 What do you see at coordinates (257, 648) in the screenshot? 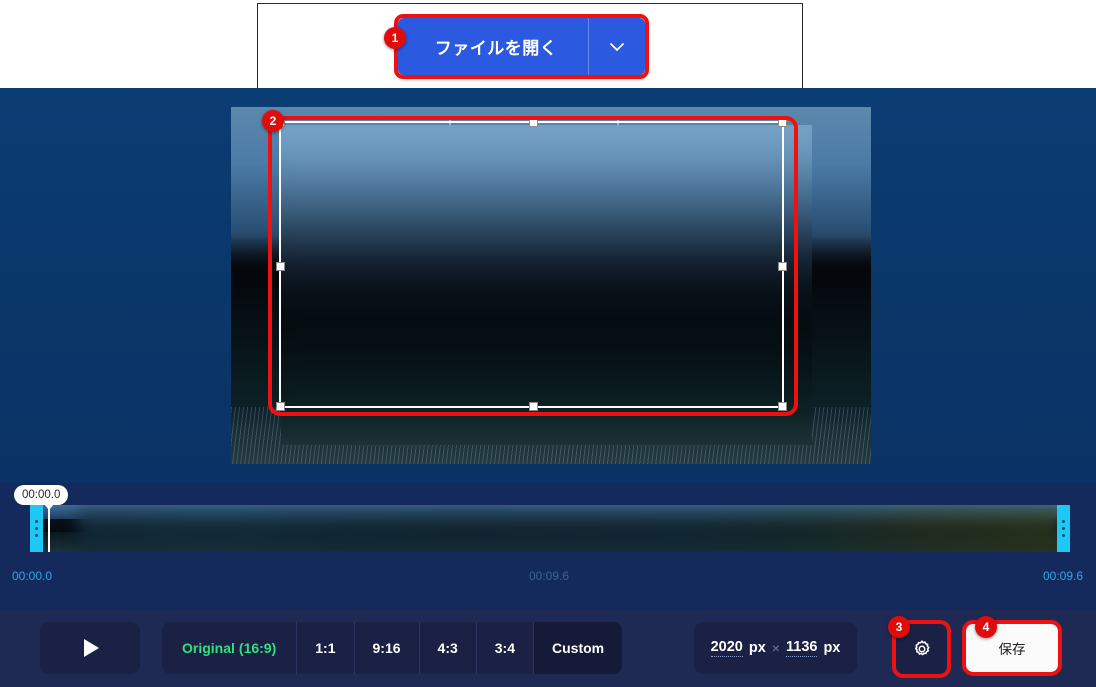
I see `aspect-ratio-original-sub: (16:9)` at bounding box center [257, 648].